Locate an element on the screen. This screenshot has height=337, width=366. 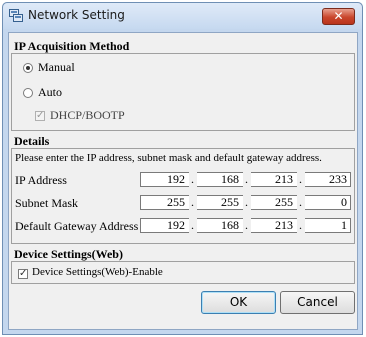
default-gateway-label: Default Gateway Address is located at coordinates (77, 226).